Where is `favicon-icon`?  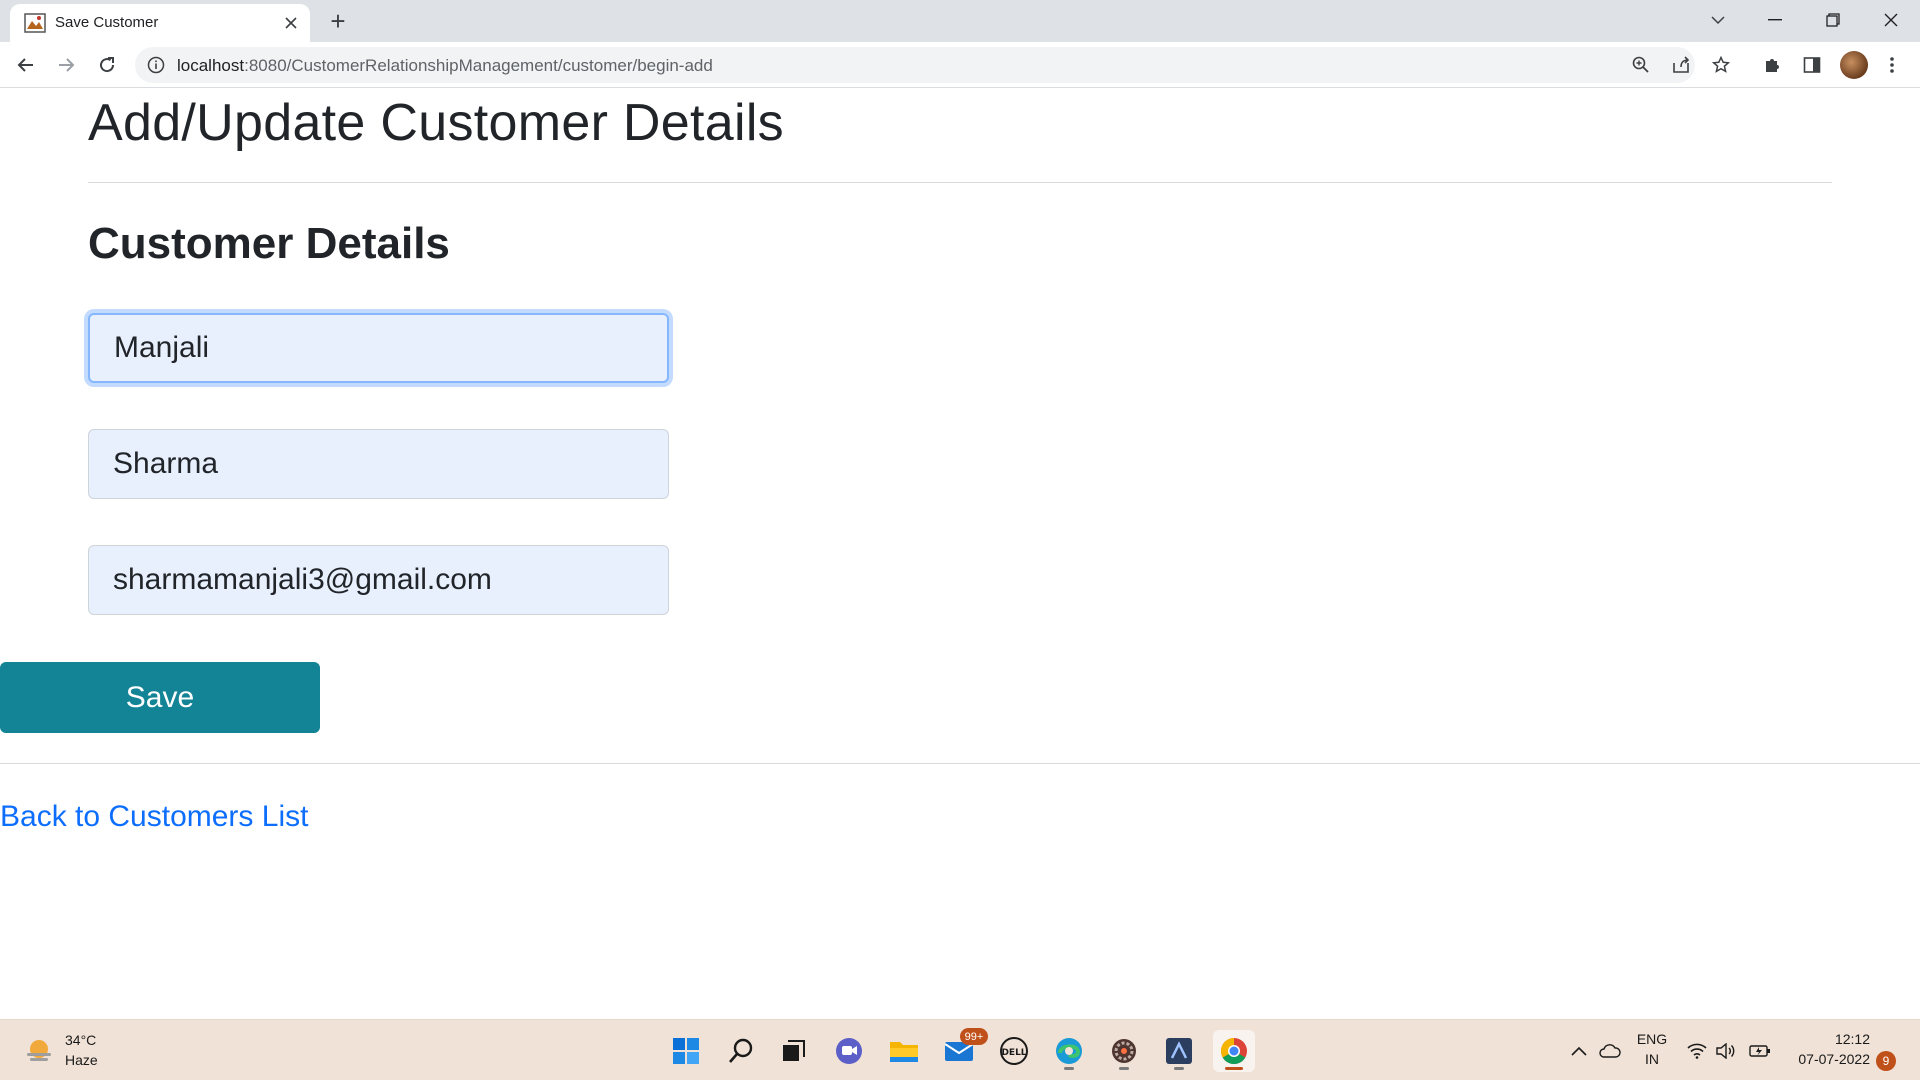 favicon-icon is located at coordinates (35, 23).